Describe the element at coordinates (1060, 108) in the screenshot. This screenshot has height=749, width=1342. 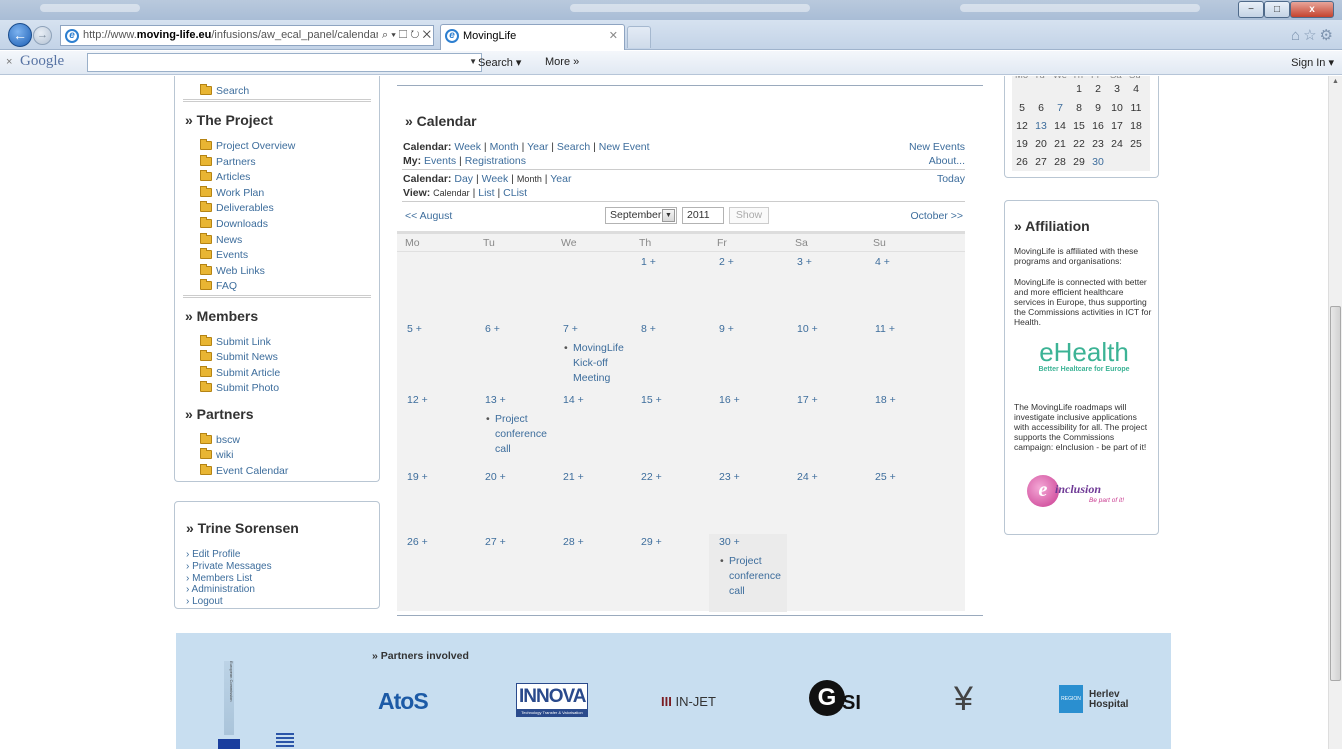
I see `mini-calendar-day: 7` at that location.